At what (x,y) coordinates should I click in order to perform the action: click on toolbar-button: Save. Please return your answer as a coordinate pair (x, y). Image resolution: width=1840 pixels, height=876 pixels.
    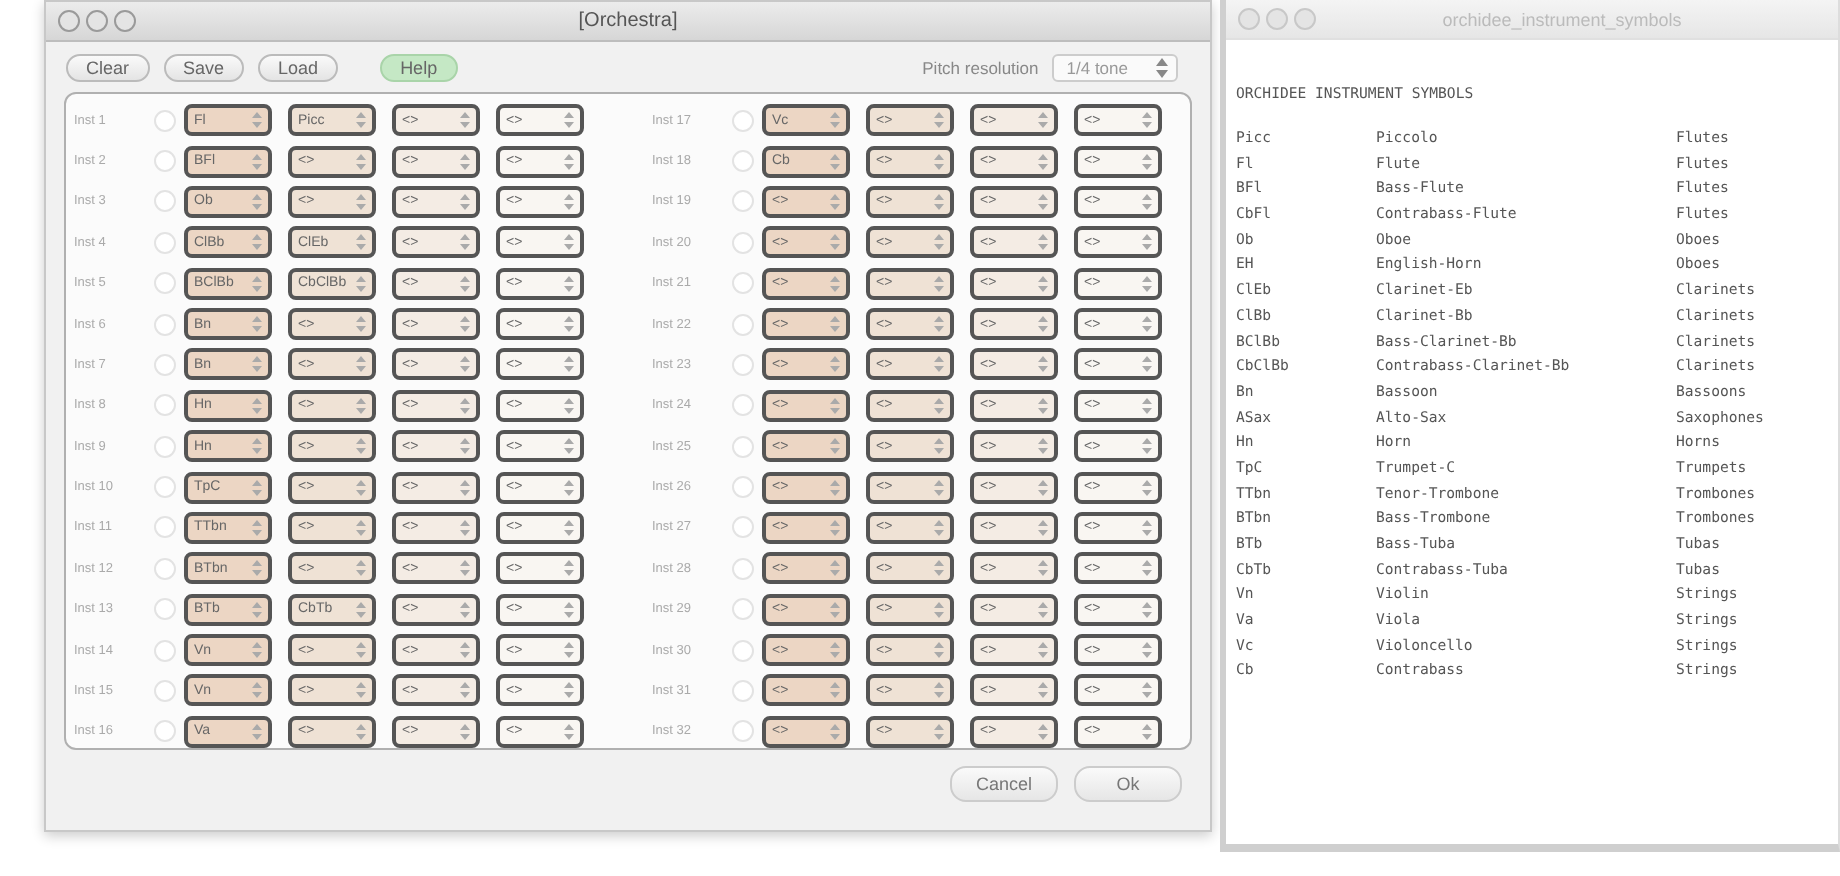
    Looking at the image, I should click on (204, 68).